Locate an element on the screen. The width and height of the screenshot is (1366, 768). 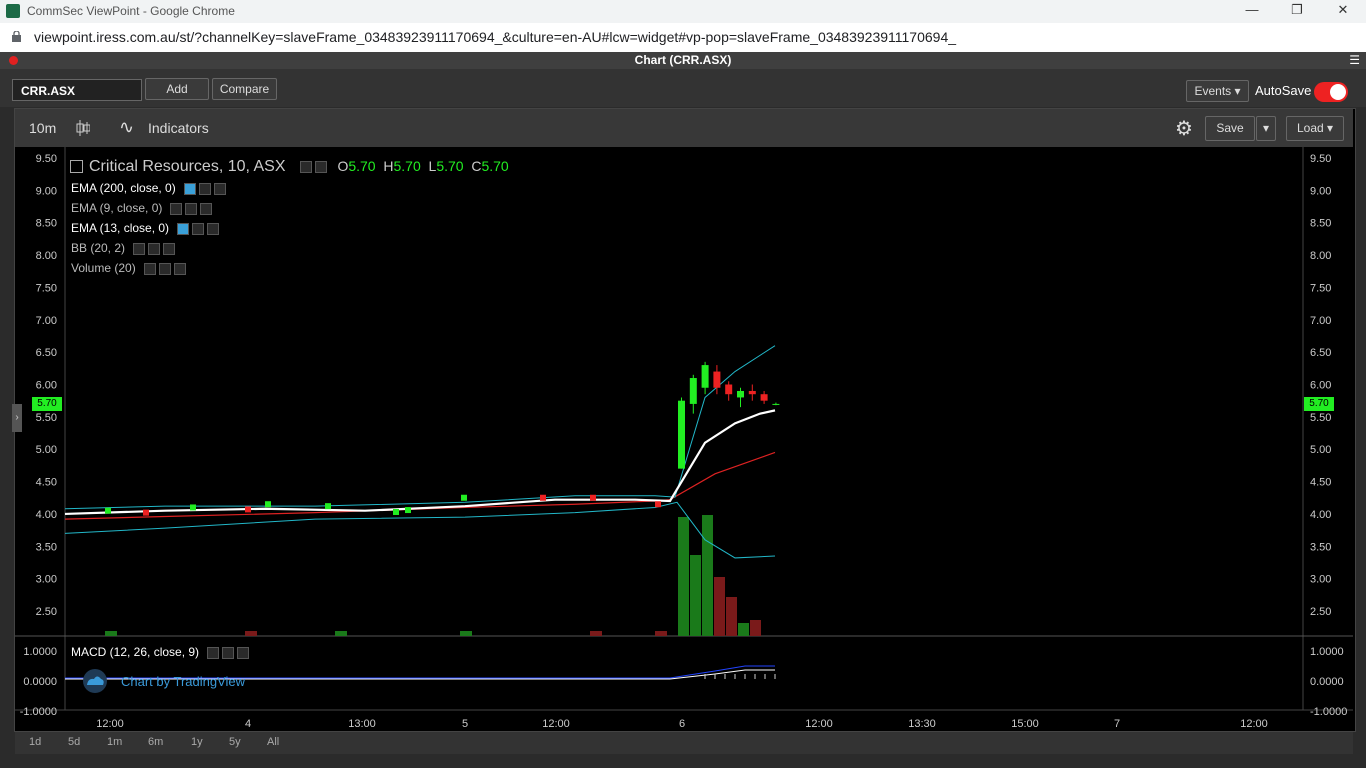
macd-tick-label-right: 1.0000 is located at coordinates (1327, 652).